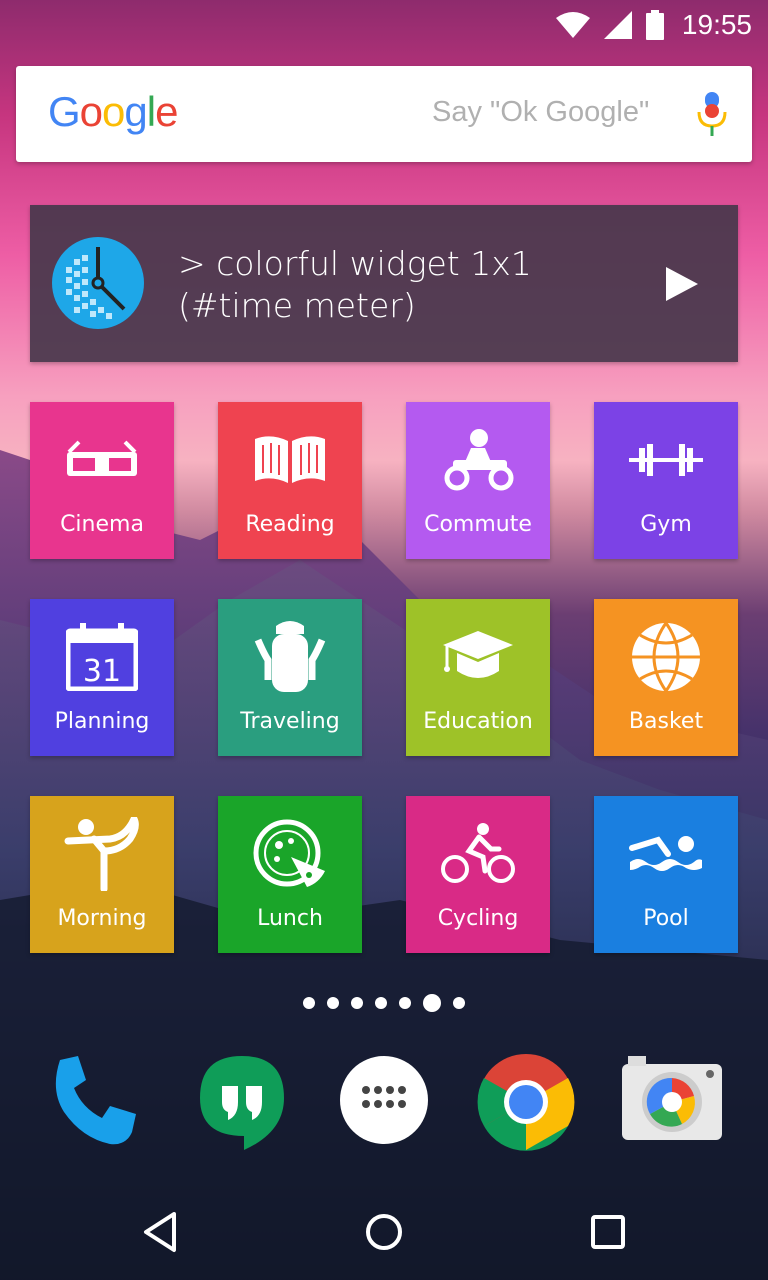 This screenshot has width=768, height=1280. Describe the element at coordinates (478, 657) in the screenshot. I see `graduation-cap-icon` at that location.